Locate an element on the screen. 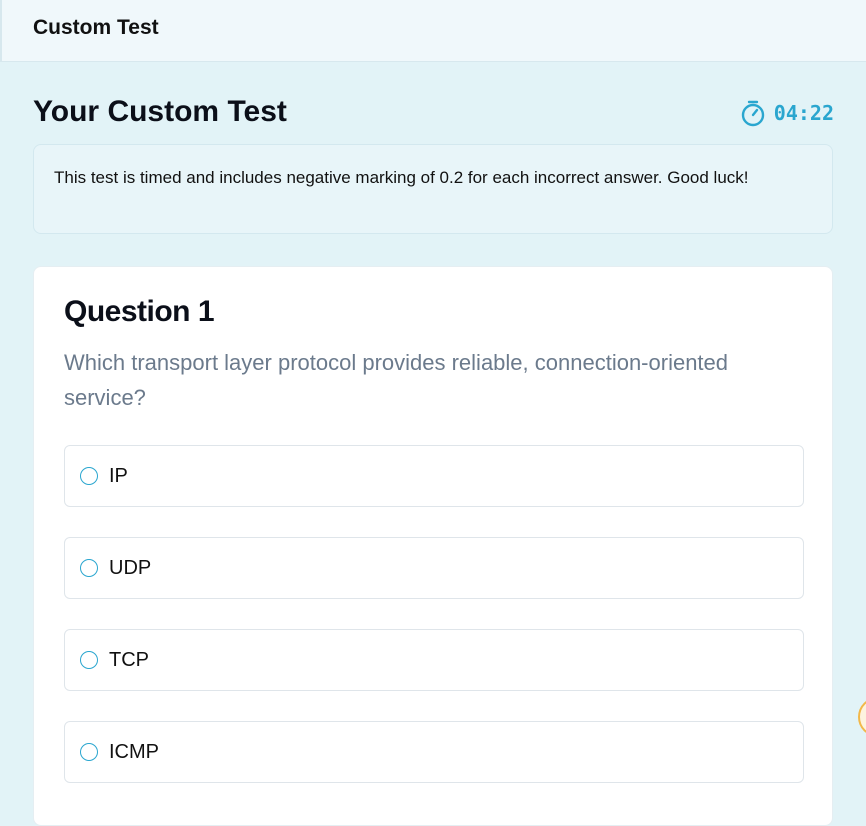 This screenshot has width=866, height=826. option-label: IP is located at coordinates (118, 475).